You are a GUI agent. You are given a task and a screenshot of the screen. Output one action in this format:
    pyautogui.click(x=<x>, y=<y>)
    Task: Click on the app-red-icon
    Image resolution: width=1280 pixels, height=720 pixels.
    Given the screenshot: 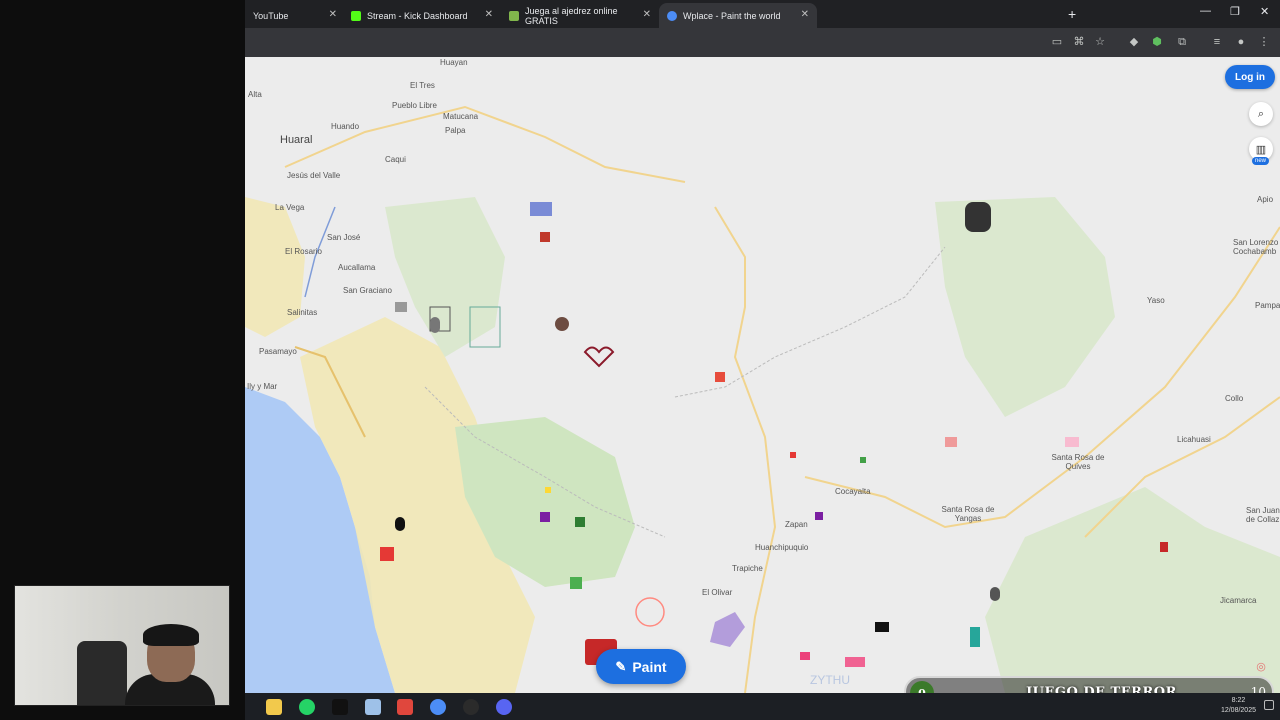 What is the action you would take?
    pyautogui.click(x=405, y=707)
    